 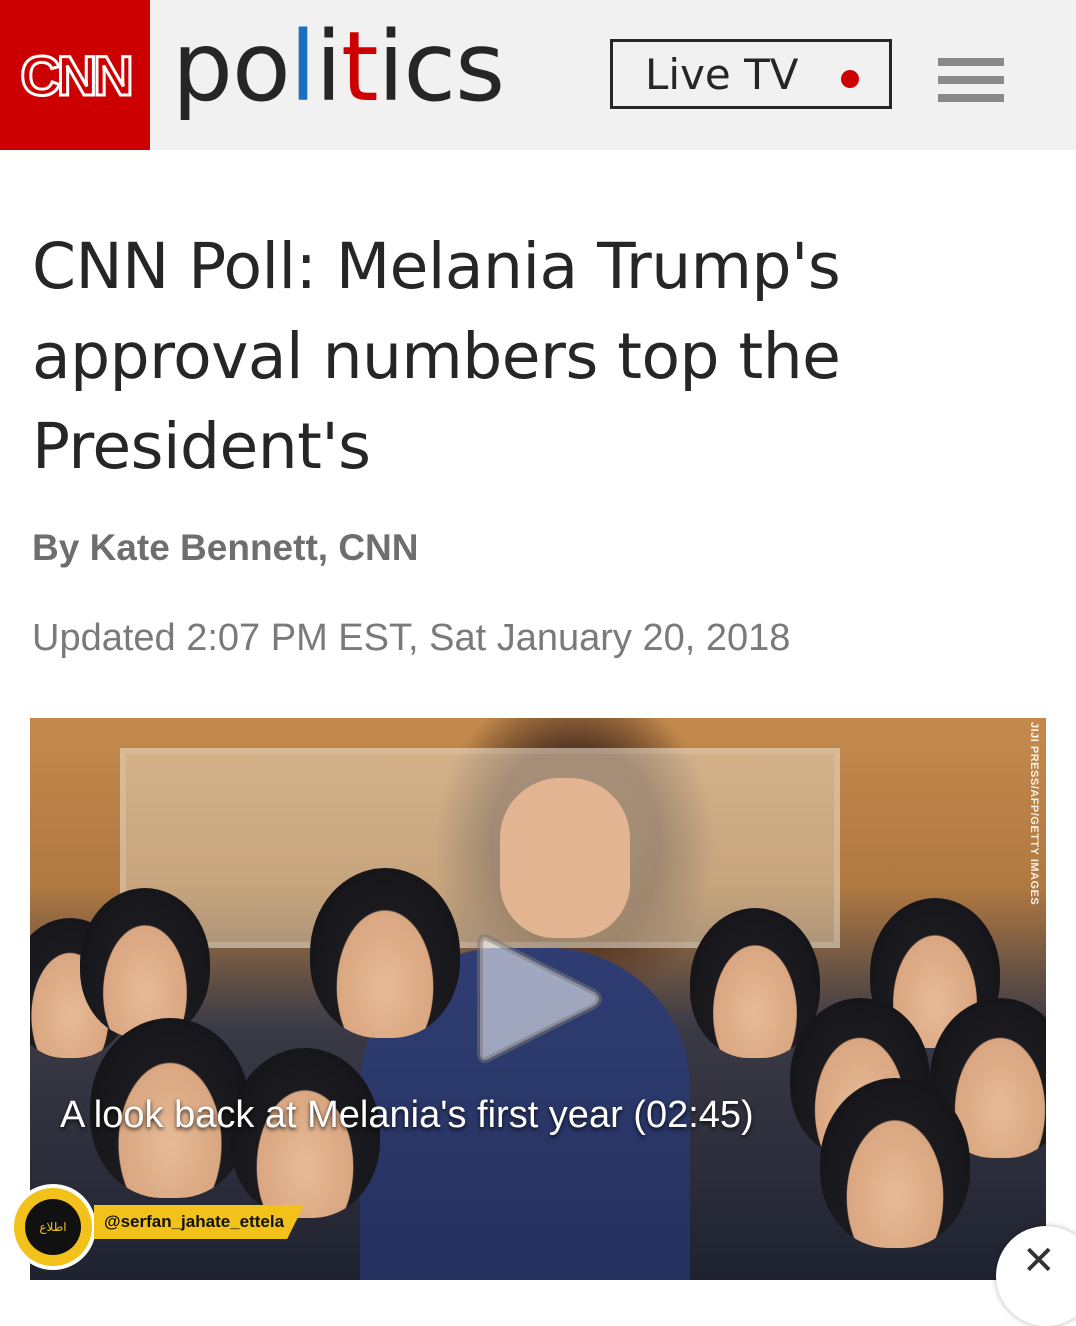 What do you see at coordinates (328, 67) in the screenshot?
I see `section-title-part: i` at bounding box center [328, 67].